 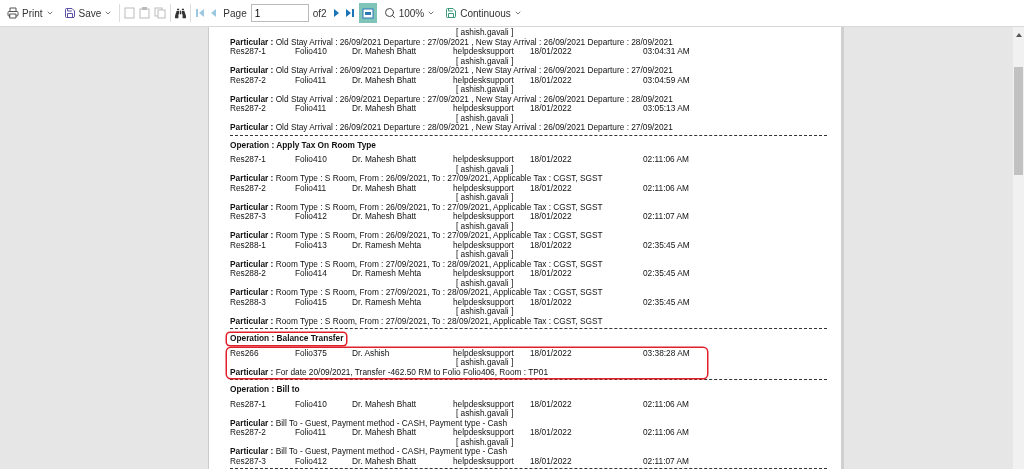 What do you see at coordinates (667, 353) in the screenshot?
I see `time-cell-text: 03:38:28 AM` at bounding box center [667, 353].